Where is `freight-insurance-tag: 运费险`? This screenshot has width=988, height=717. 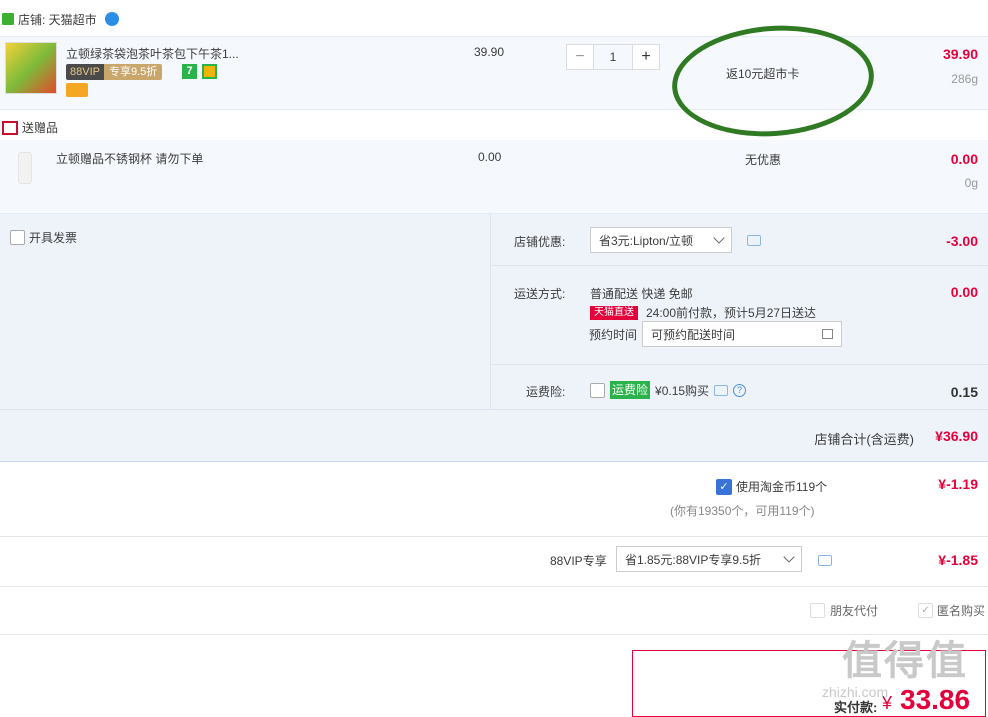
freight-insurance-tag: 运费险 is located at coordinates (630, 390).